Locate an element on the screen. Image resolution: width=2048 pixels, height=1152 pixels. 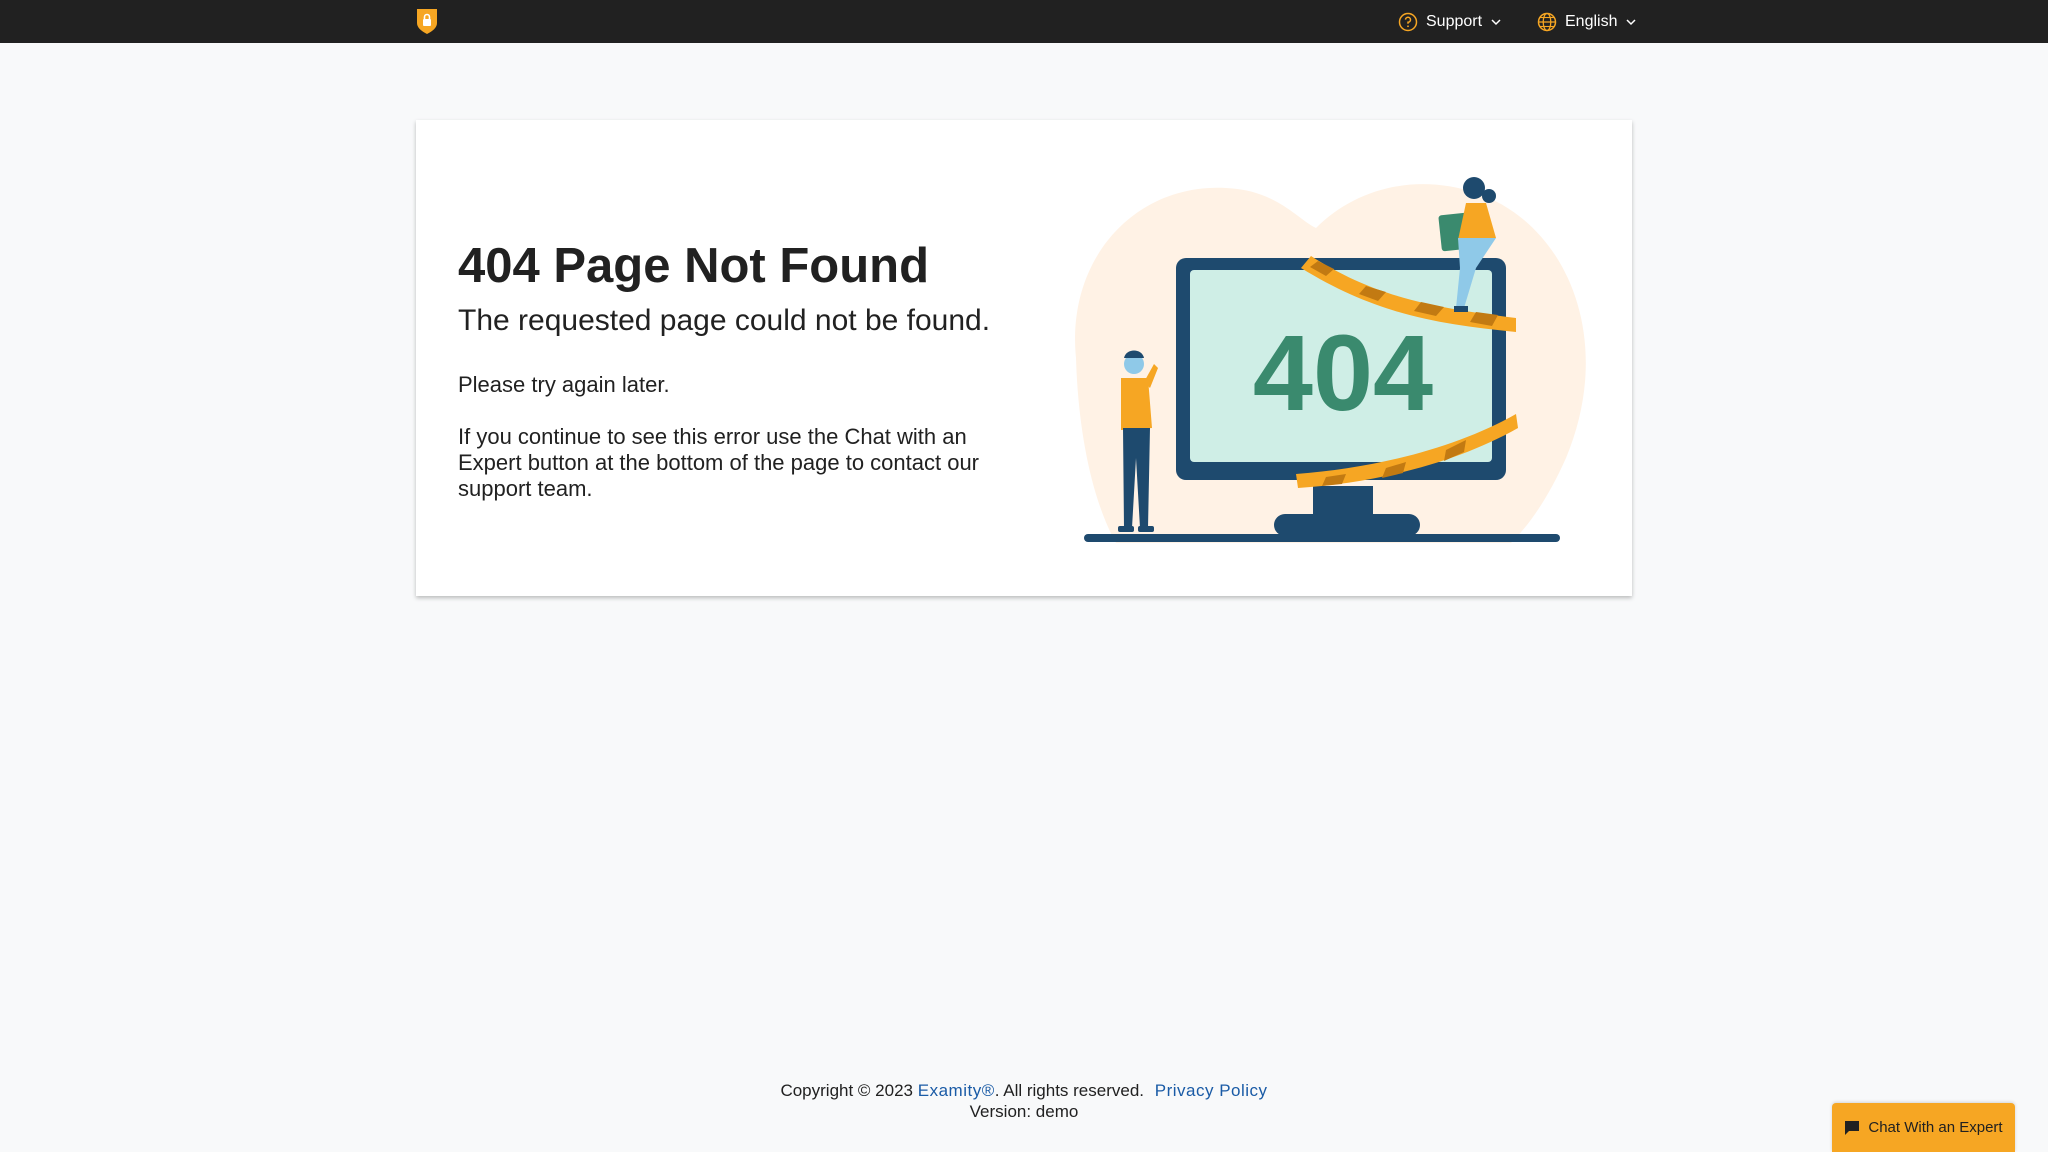
language-label: English is located at coordinates (1591, 21).